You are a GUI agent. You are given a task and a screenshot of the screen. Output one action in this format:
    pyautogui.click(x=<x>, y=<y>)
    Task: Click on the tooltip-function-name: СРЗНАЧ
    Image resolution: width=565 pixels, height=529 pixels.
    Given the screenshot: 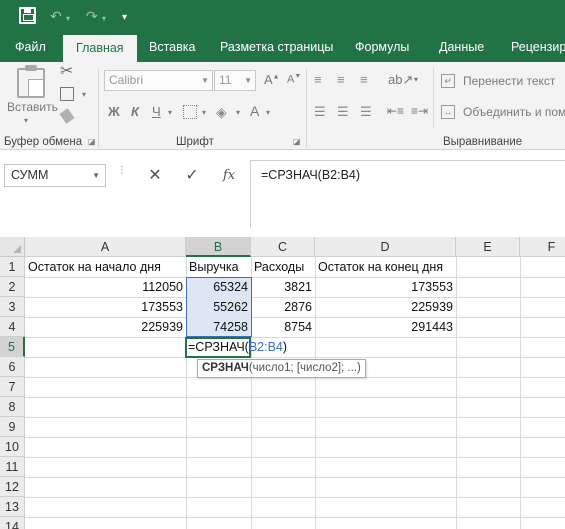 What is the action you would take?
    pyautogui.click(x=225, y=368)
    